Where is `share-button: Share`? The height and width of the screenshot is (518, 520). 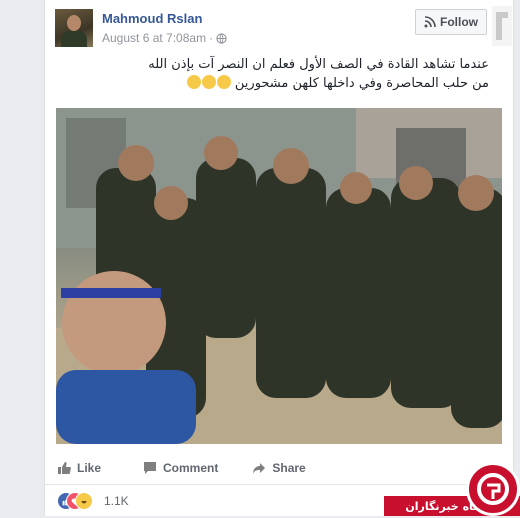
share-button: Share is located at coordinates (279, 468).